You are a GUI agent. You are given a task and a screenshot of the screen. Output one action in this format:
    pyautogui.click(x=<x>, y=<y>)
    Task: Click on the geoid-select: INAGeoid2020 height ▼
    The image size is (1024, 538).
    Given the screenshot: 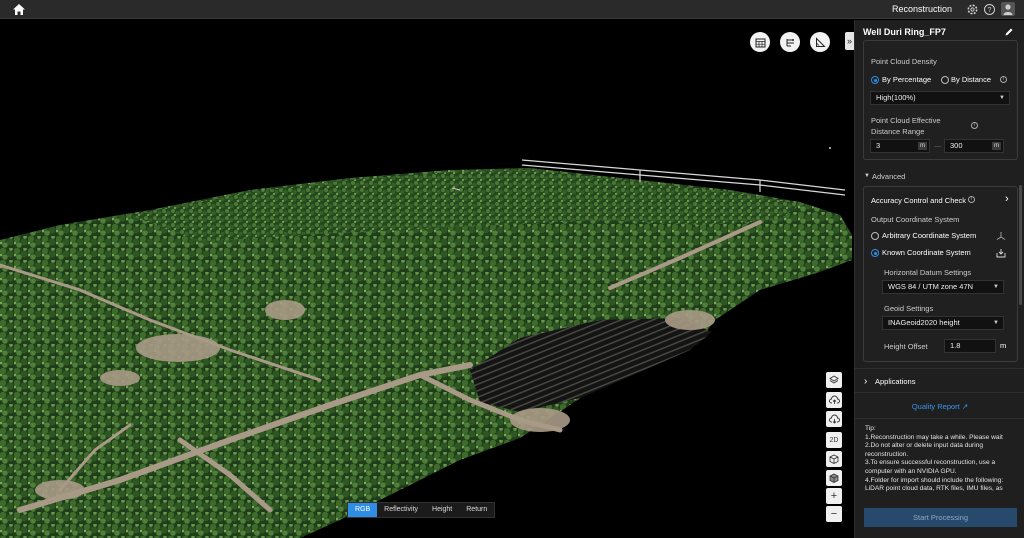 What is the action you would take?
    pyautogui.click(x=943, y=323)
    